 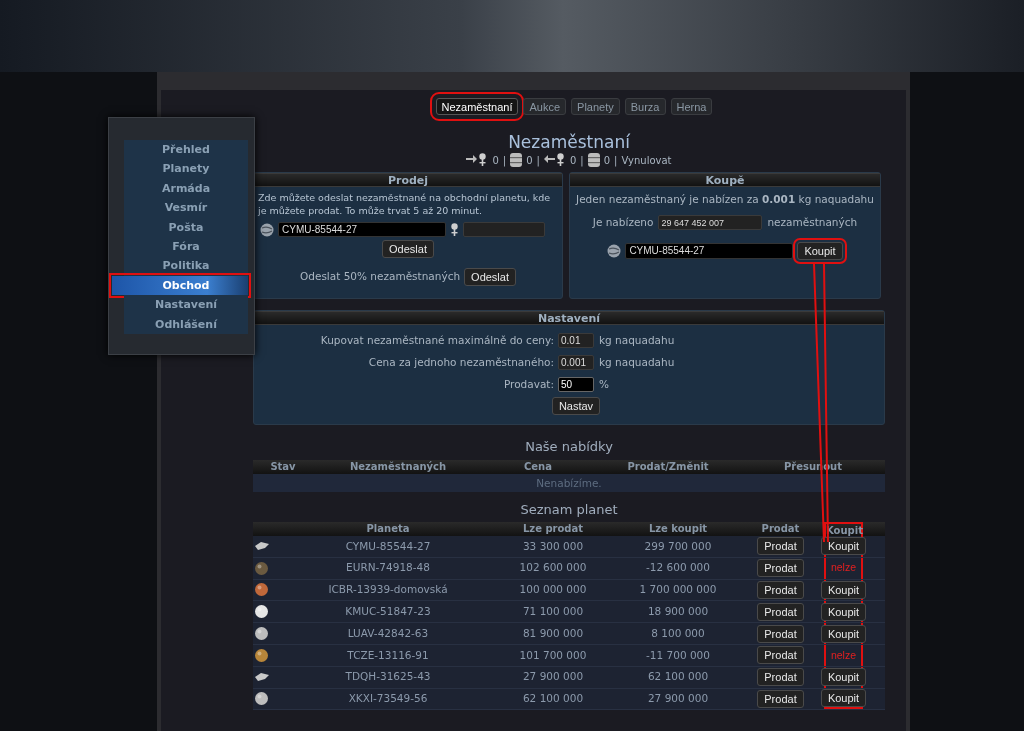 I want to click on buyable-count: 1 700 000 000, so click(x=678, y=590).